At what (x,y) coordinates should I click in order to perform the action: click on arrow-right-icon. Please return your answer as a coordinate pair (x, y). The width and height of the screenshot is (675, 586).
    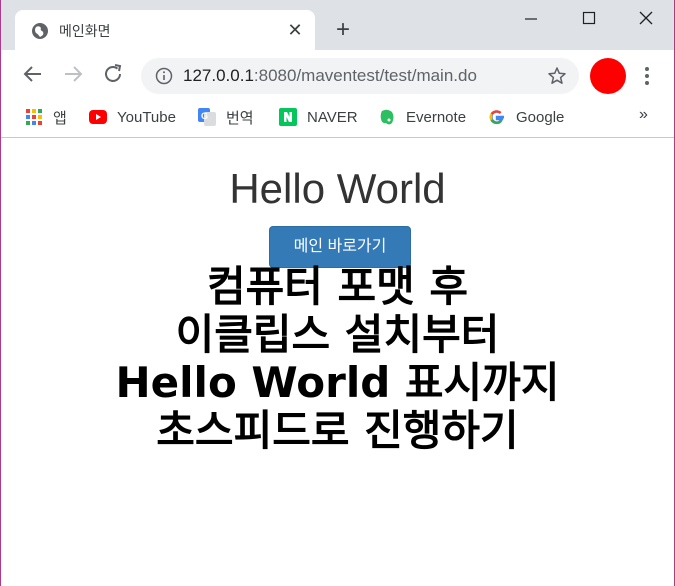
    Looking at the image, I should click on (74, 74).